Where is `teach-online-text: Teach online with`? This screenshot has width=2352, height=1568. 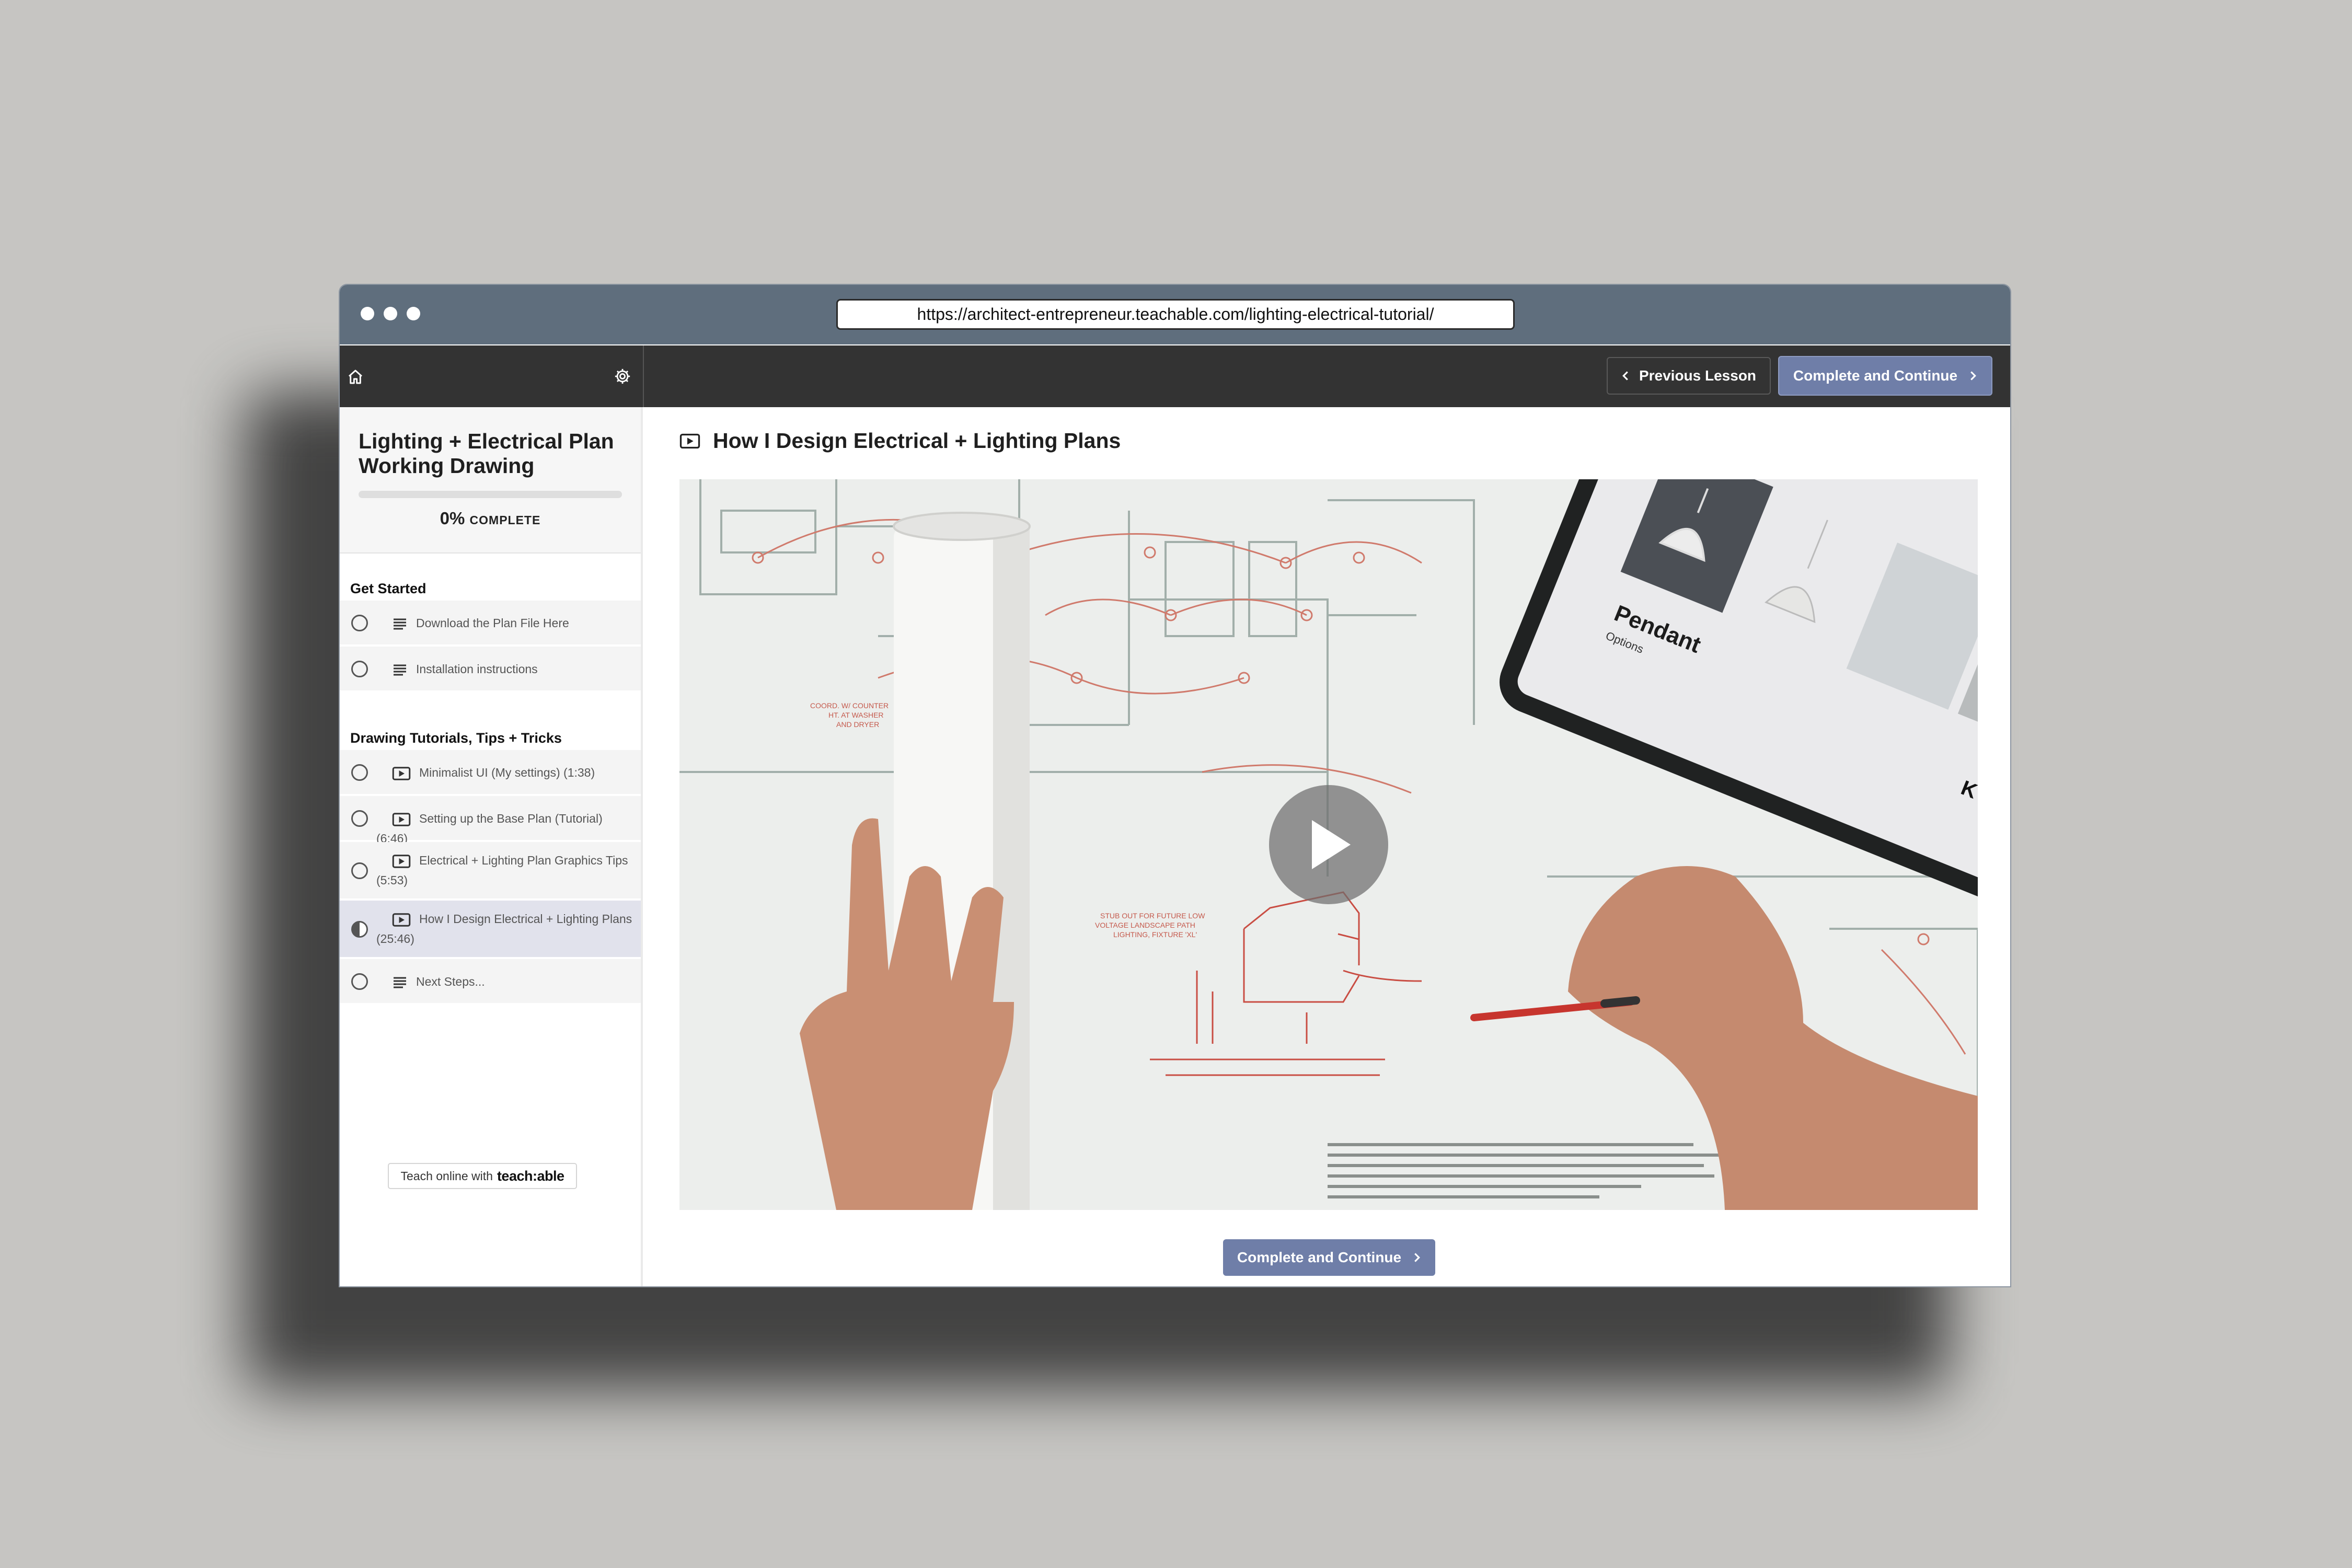 teach-online-text: Teach online with is located at coordinates (446, 1176).